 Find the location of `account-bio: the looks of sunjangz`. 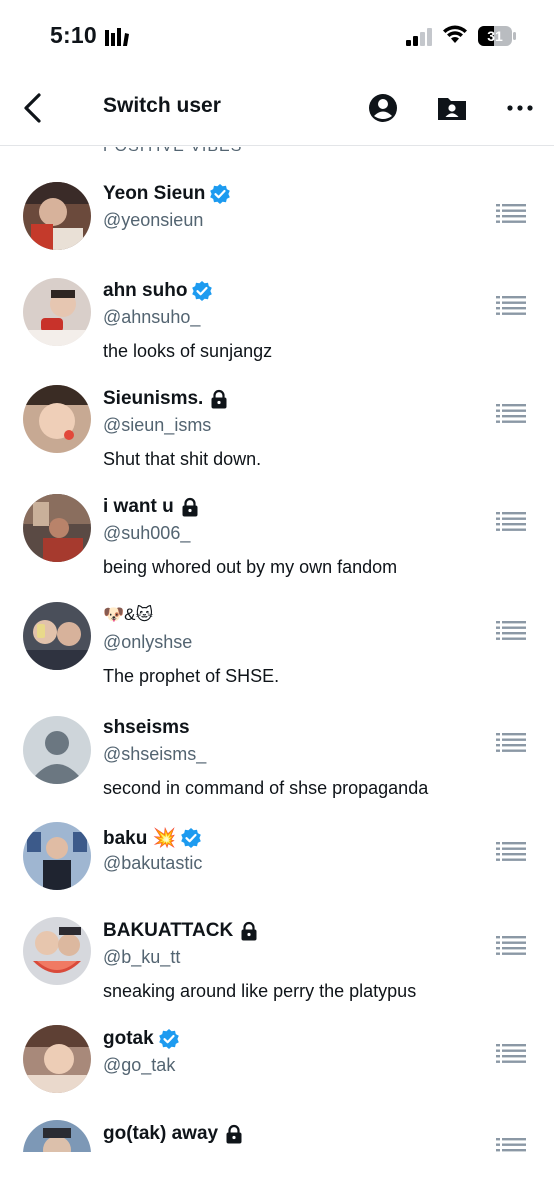

account-bio: the looks of sunjangz is located at coordinates (188, 351).